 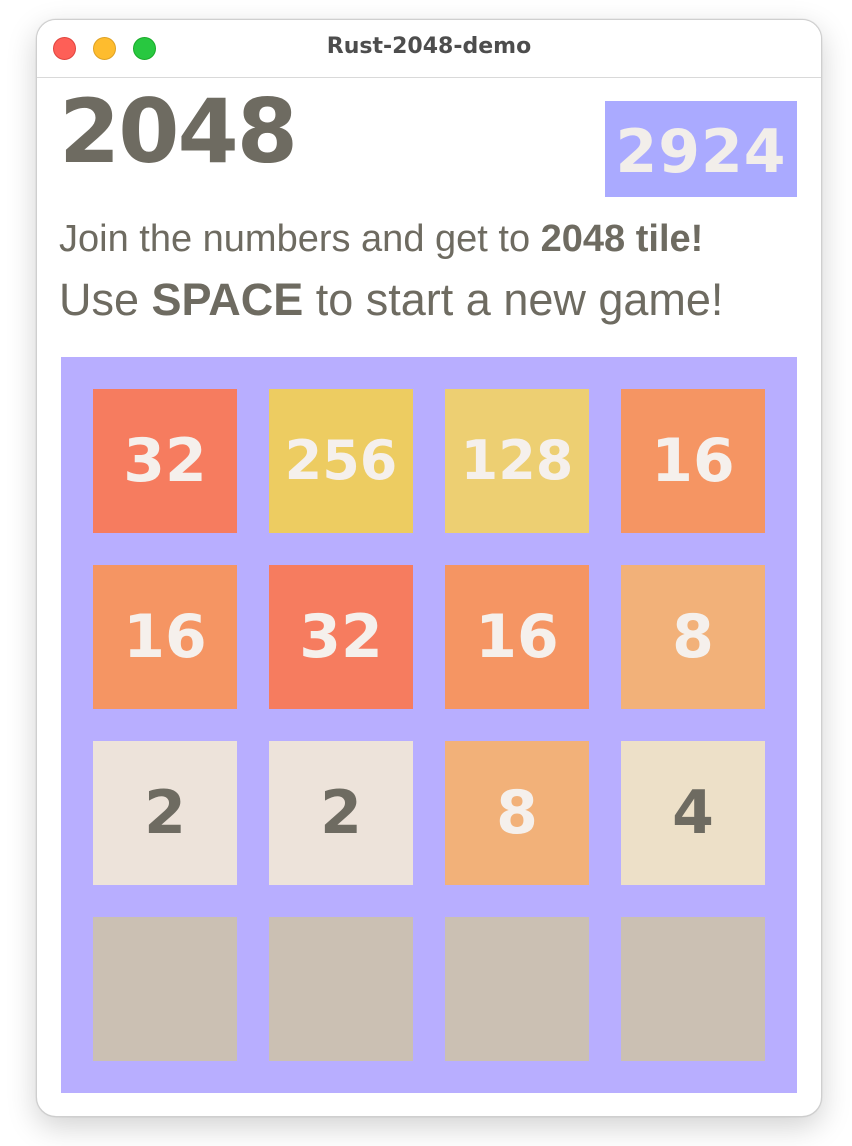 I want to click on tile-4: 4, so click(x=693, y=813).